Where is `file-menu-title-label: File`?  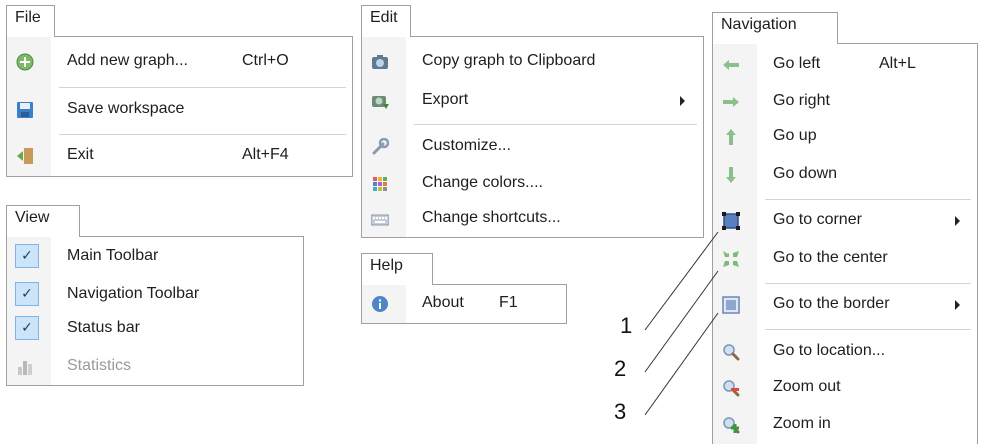 file-menu-title-label: File is located at coordinates (28, 17).